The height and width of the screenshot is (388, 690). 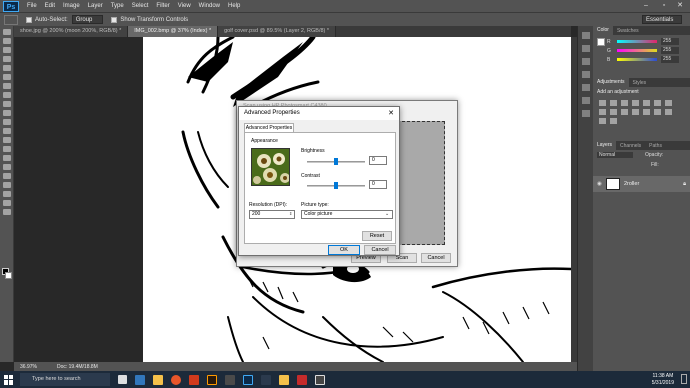 What do you see at coordinates (32, 6) in the screenshot?
I see `menu-file: File` at bounding box center [32, 6].